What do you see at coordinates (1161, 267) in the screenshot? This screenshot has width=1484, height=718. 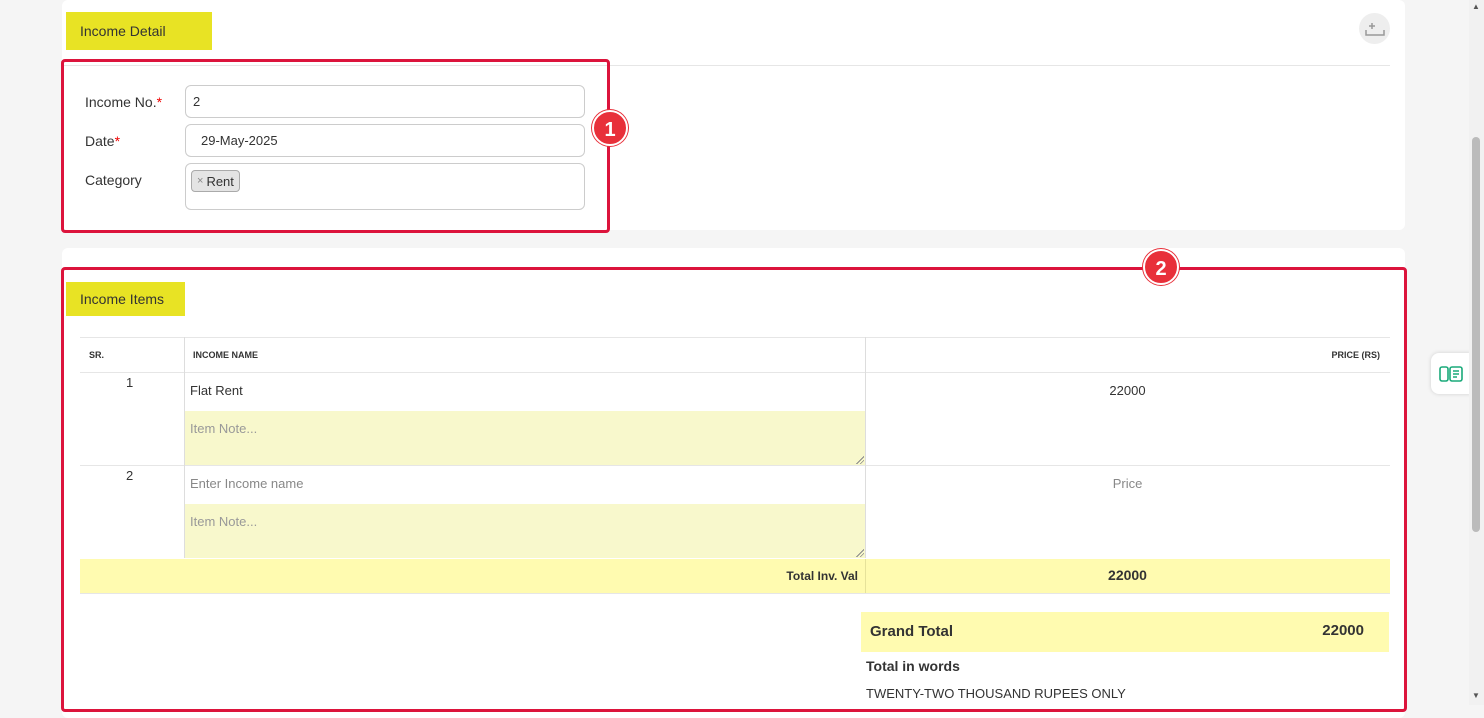 I see `annotation-badge-2: 2` at bounding box center [1161, 267].